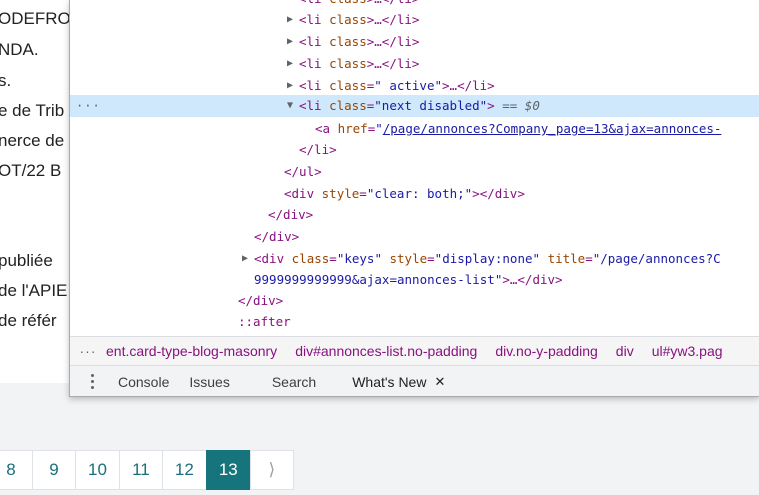 The image size is (759, 495). I want to click on page-text-line: OT/22 B, so click(31, 170).